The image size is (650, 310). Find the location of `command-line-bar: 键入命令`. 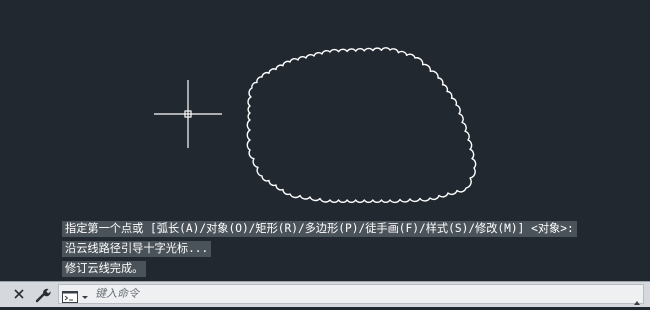

command-line-bar: 键入命令 is located at coordinates (325, 294).